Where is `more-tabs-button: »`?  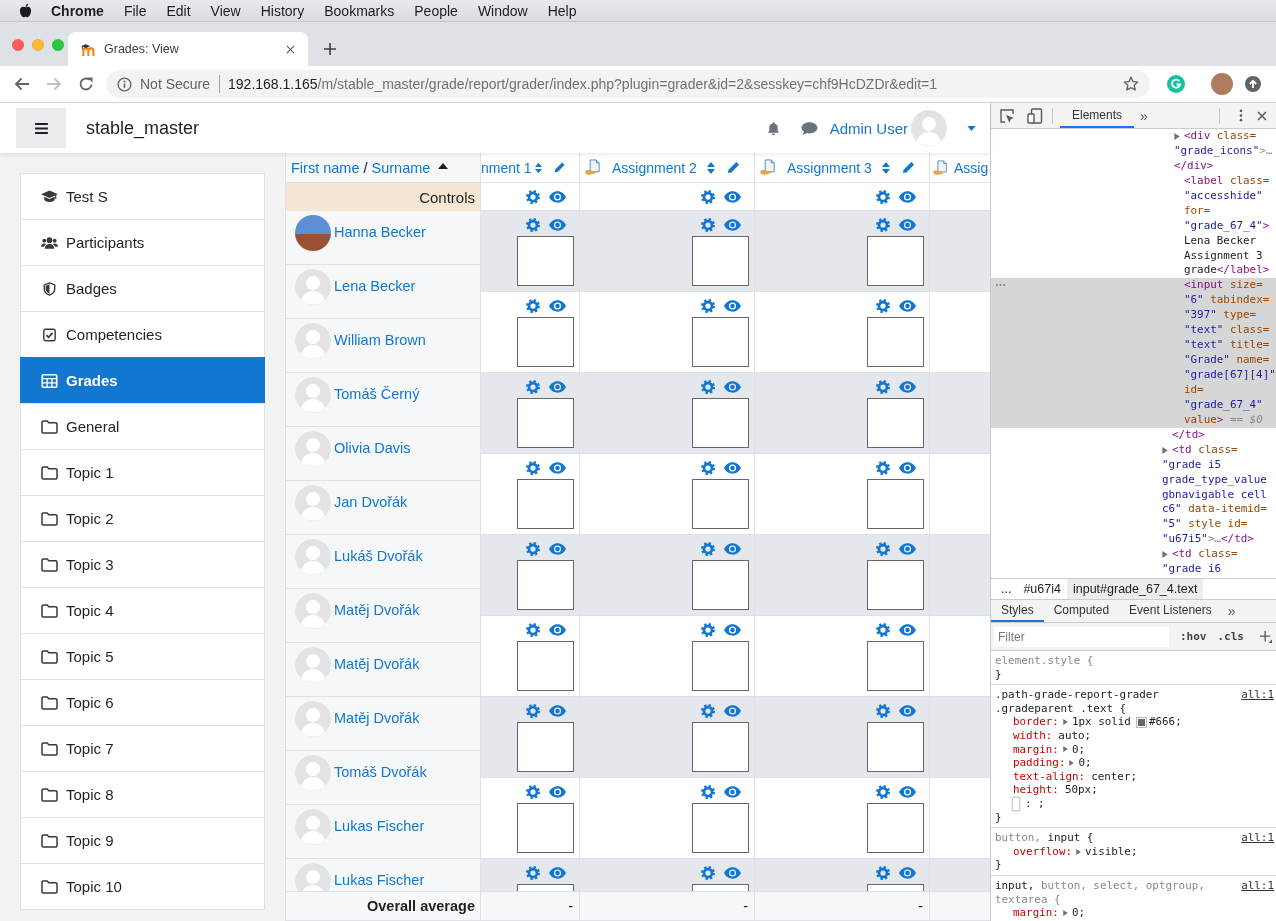
more-tabs-button: » is located at coordinates (1231, 611).